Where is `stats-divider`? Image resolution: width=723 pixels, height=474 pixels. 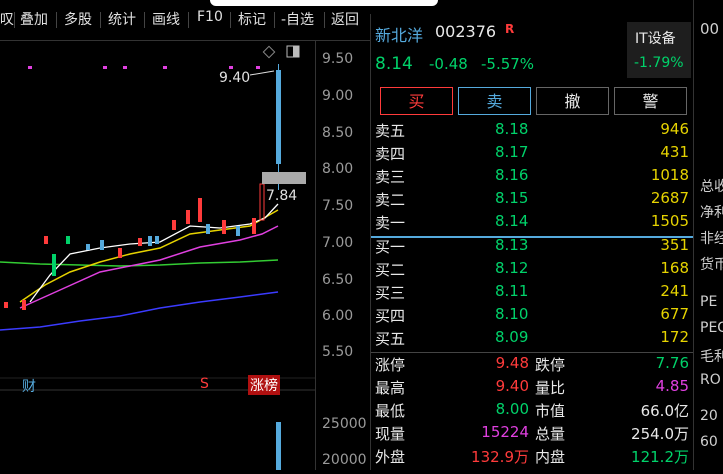 stats-divider is located at coordinates (532, 352).